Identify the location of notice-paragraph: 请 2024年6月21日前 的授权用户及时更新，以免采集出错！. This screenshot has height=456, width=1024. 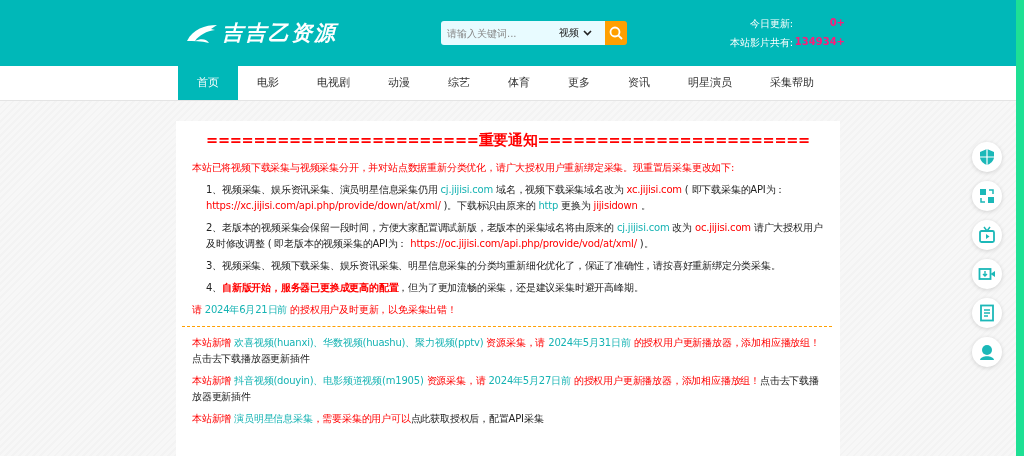
(325, 310).